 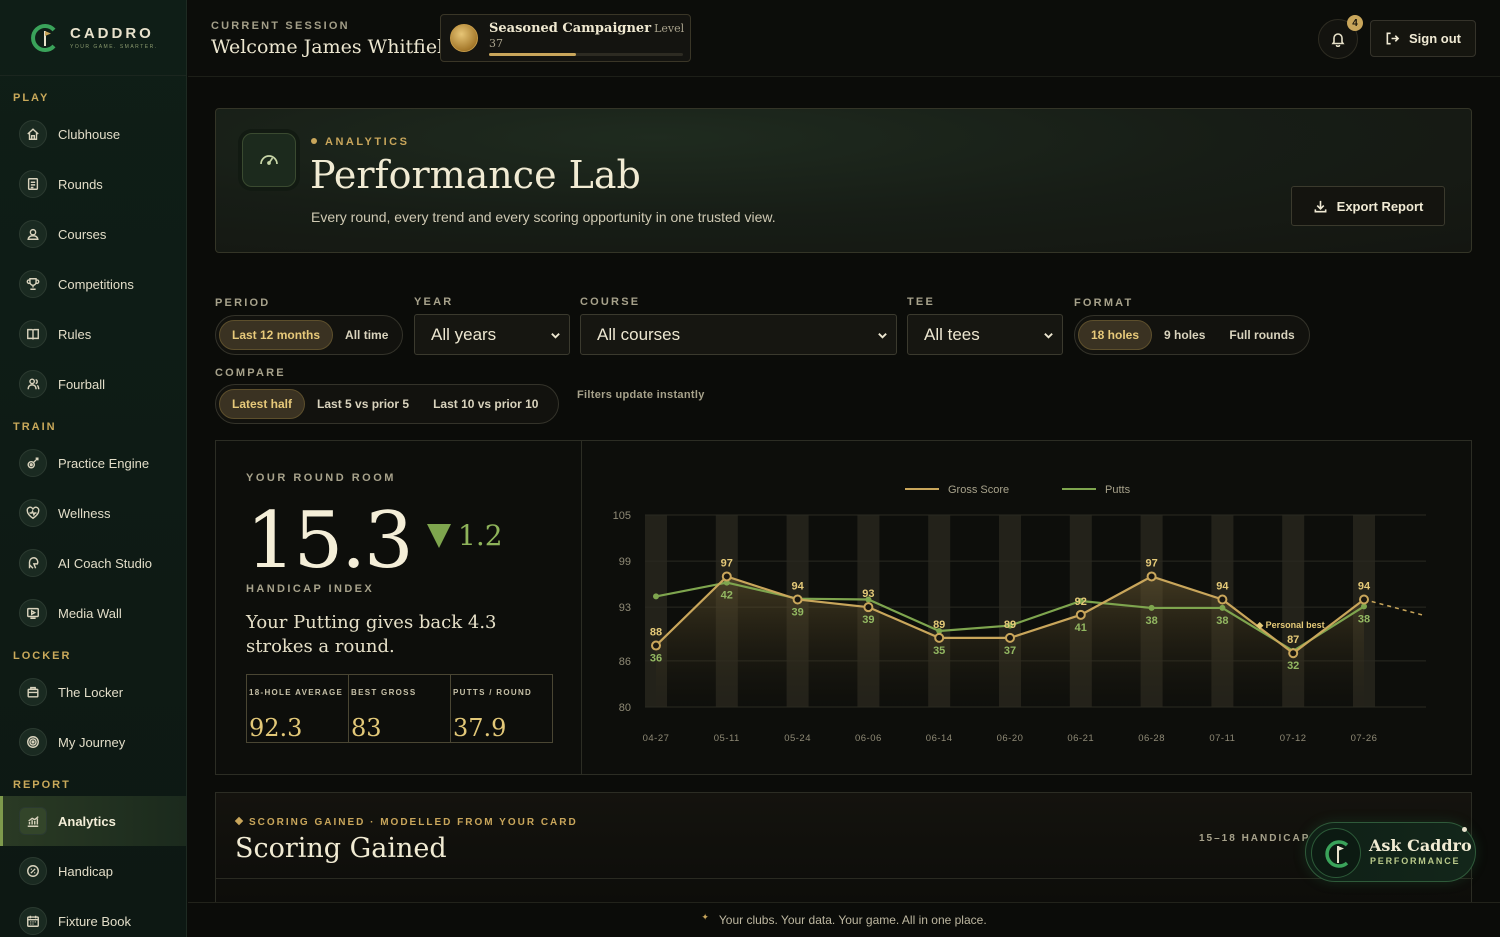 I want to click on x-tick-label: 07-12, so click(x=1293, y=738).